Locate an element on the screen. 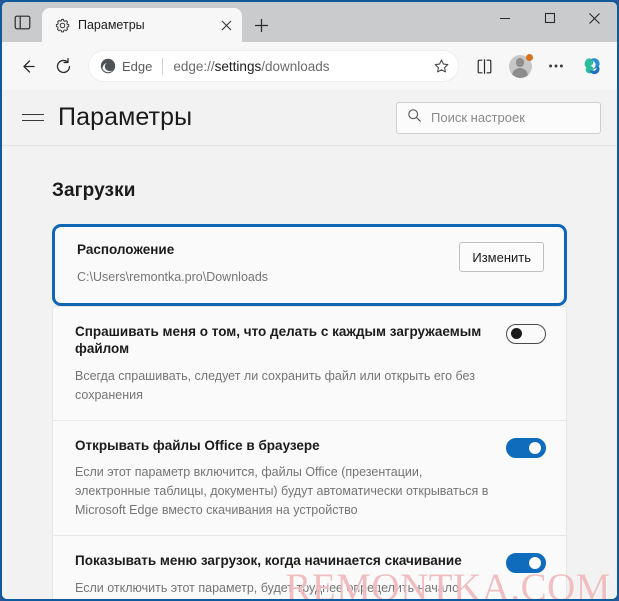 The width and height of the screenshot is (619, 601). address-bar: Edge edge://settings/downloads is located at coordinates (273, 66).